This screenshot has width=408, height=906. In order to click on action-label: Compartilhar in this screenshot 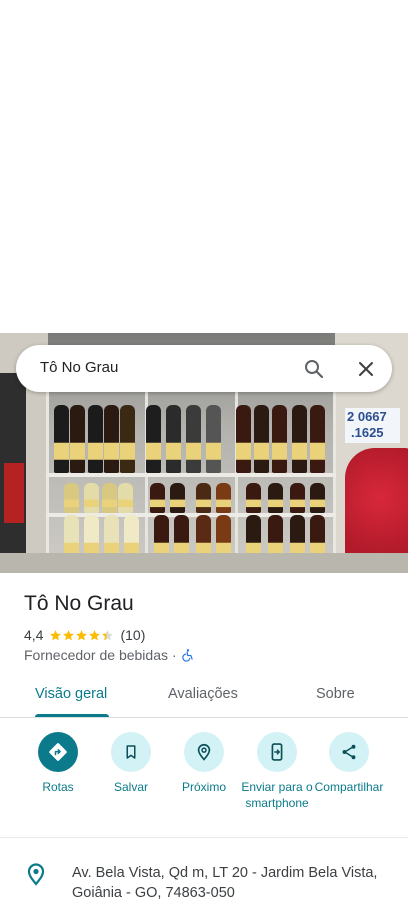, I will do `click(349, 788)`.